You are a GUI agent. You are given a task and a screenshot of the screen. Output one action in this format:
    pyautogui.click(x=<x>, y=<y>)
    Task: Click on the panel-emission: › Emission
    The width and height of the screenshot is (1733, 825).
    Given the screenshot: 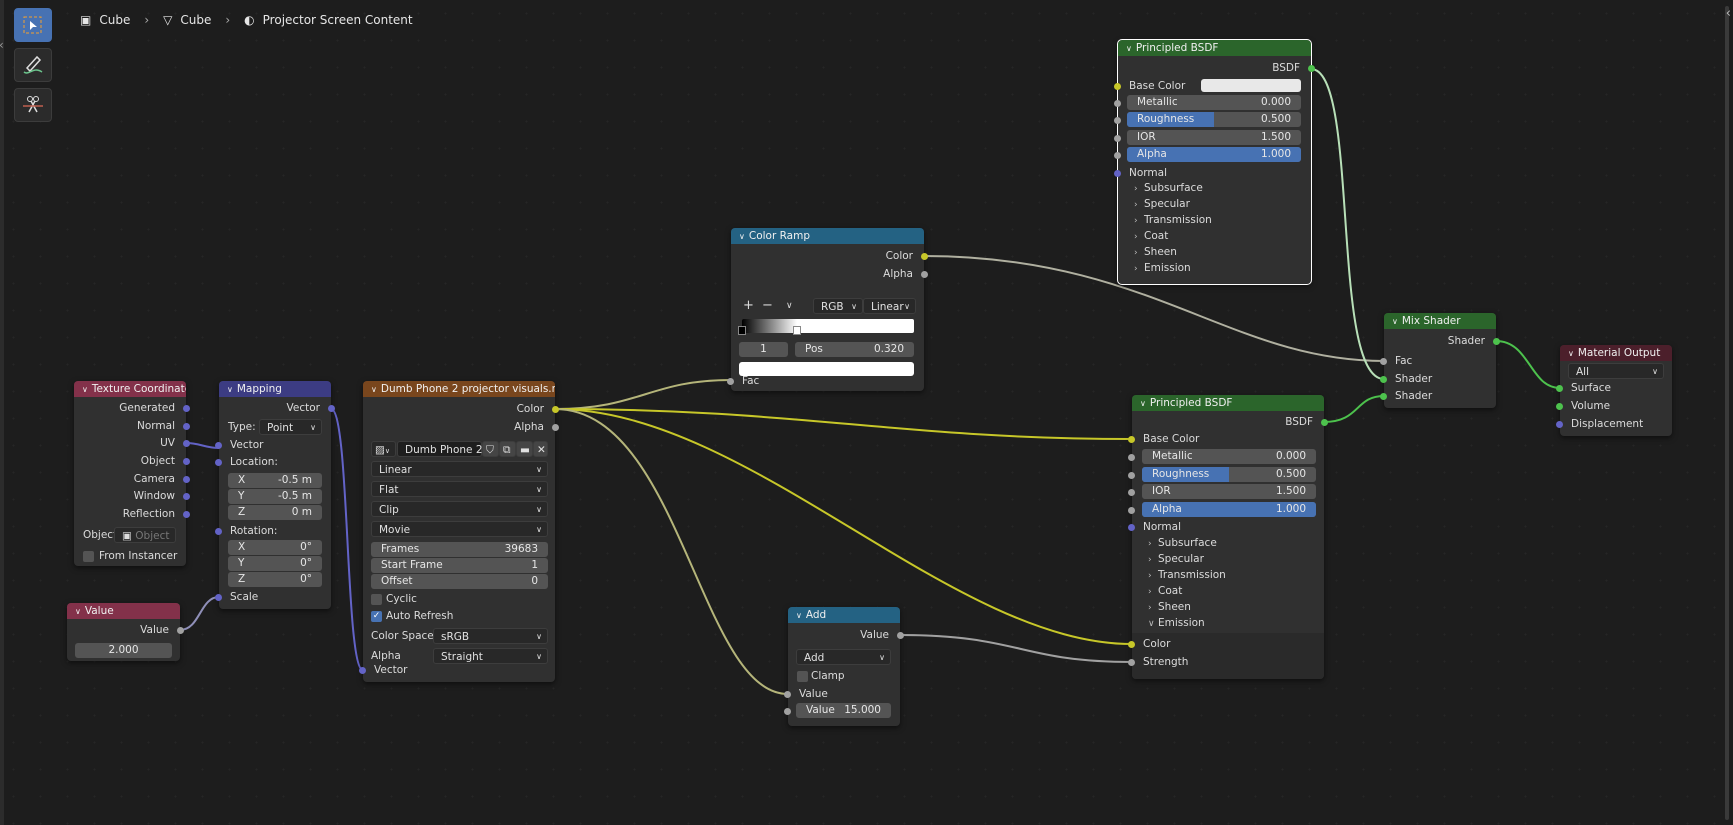 What is the action you would take?
    pyautogui.click(x=1214, y=268)
    